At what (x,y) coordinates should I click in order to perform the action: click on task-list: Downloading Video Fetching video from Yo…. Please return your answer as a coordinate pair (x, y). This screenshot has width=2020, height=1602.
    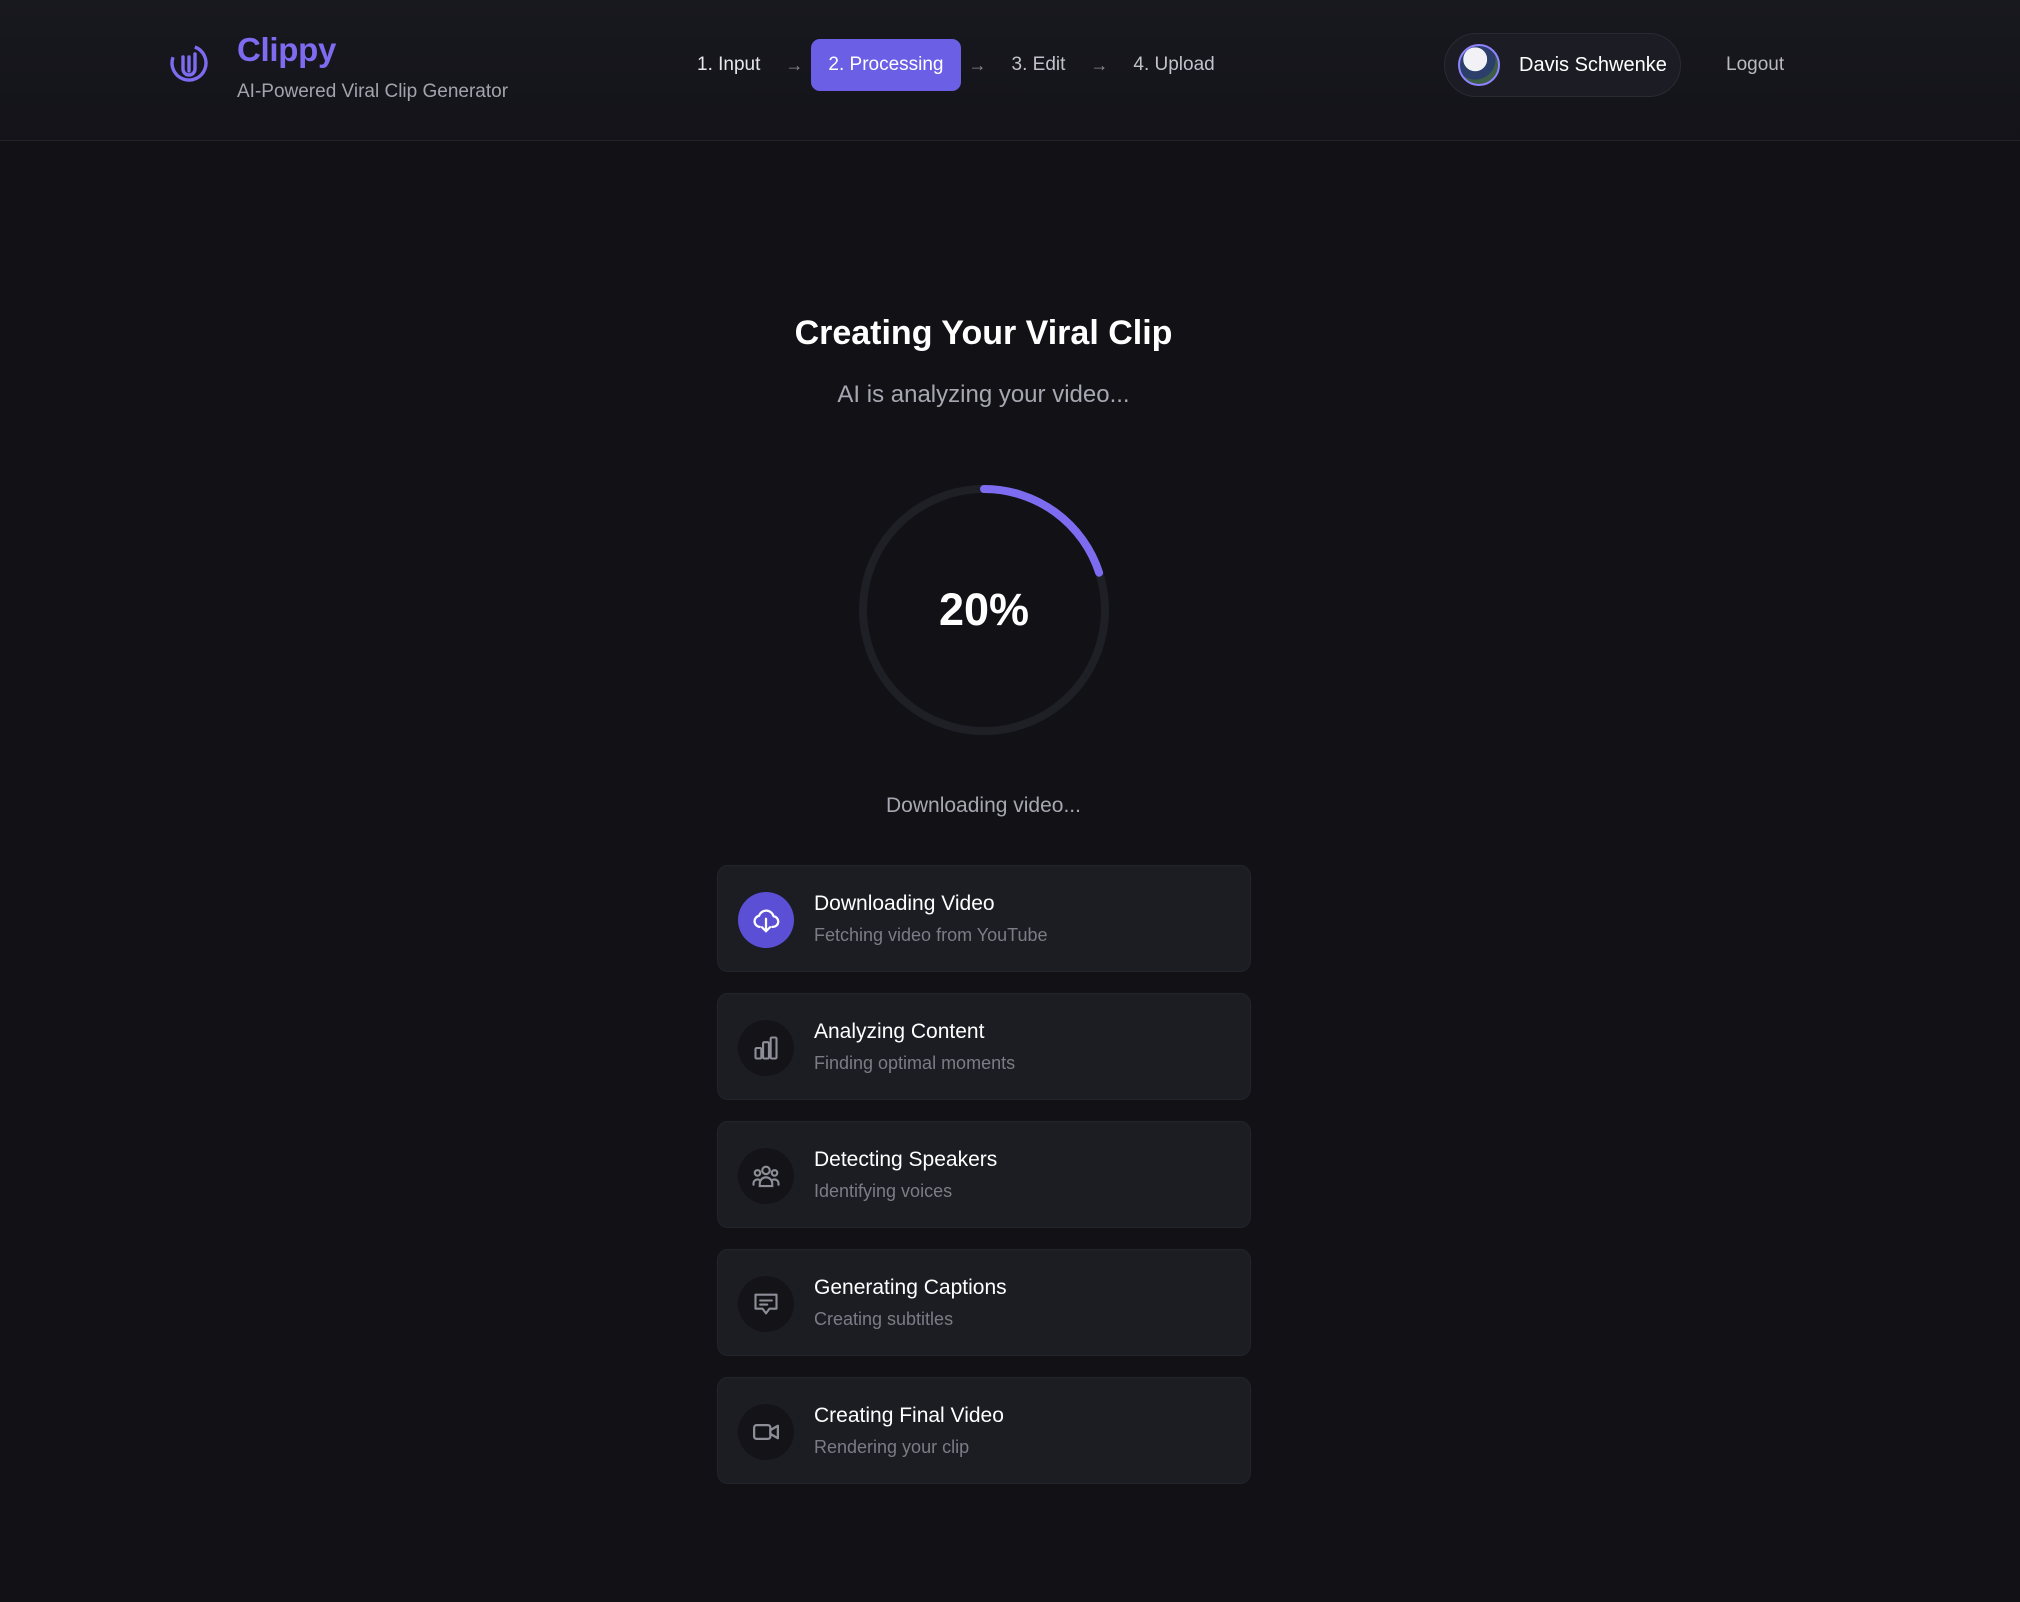
    Looking at the image, I should click on (984, 1185).